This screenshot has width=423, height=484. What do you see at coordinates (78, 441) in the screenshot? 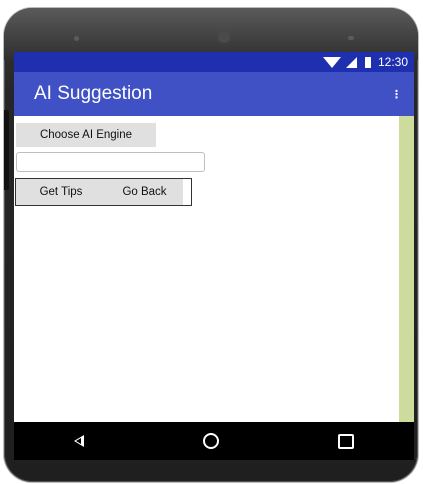
I see `nav-back-icon` at bounding box center [78, 441].